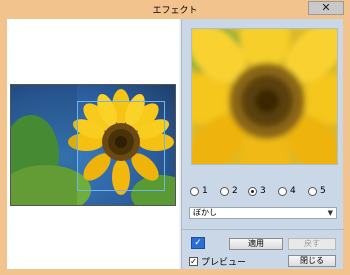 This screenshot has width=350, height=275. What do you see at coordinates (193, 261) in the screenshot?
I see `checkbox-box: ✓` at bounding box center [193, 261].